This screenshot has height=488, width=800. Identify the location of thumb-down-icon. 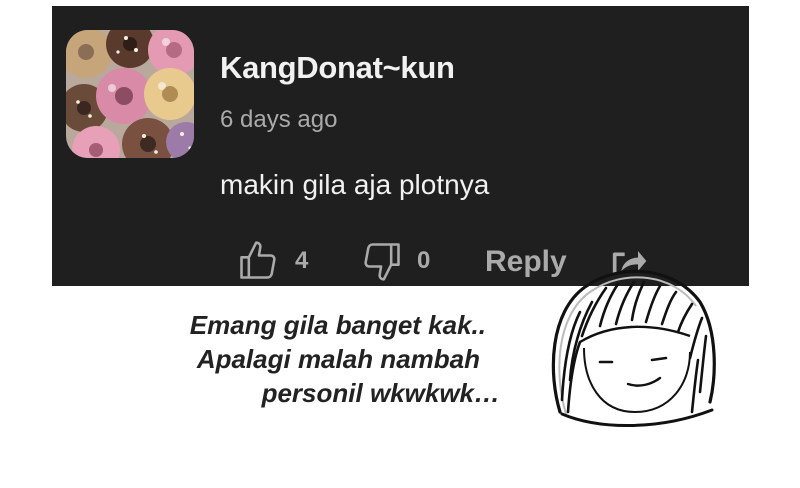
(382, 262).